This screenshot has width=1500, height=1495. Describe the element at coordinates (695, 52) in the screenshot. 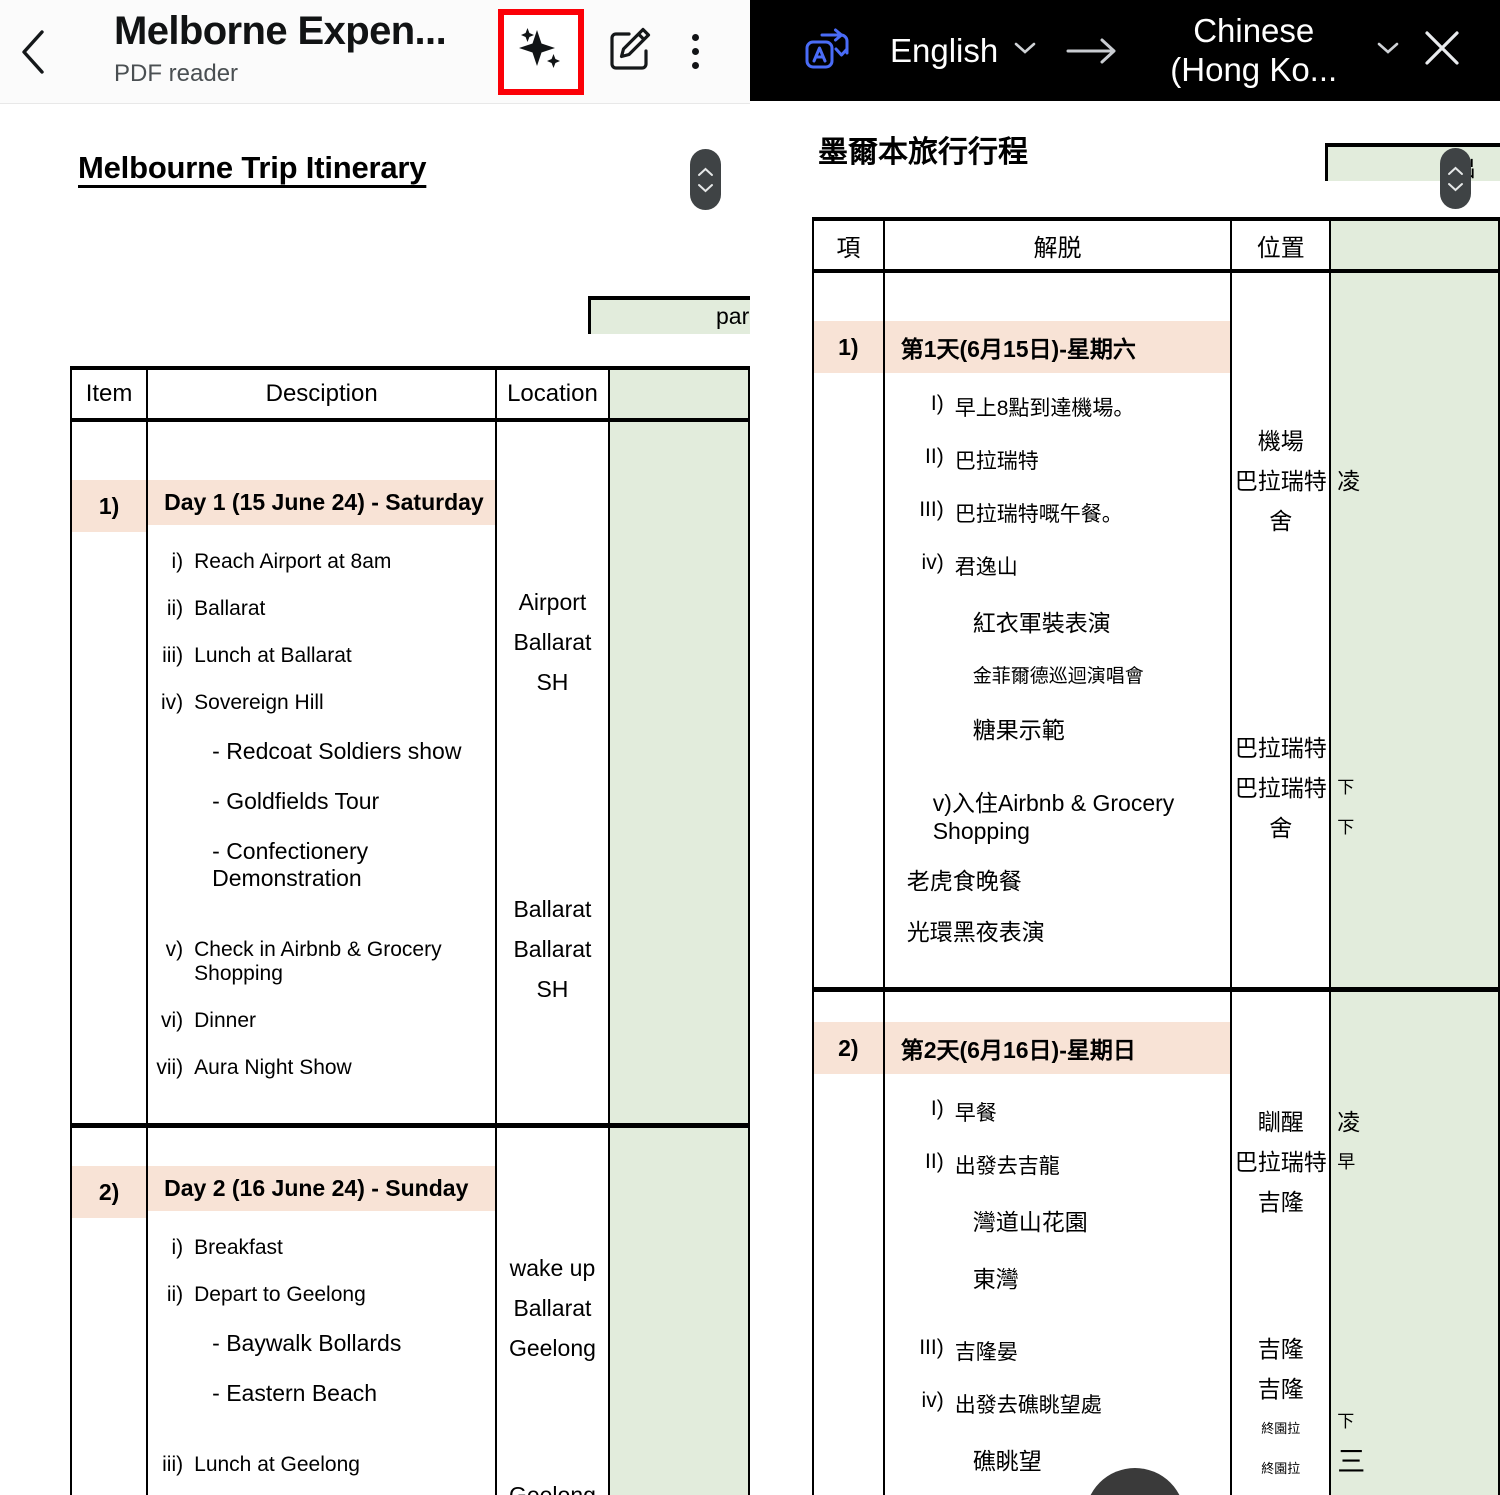

I see `more-options-button` at that location.